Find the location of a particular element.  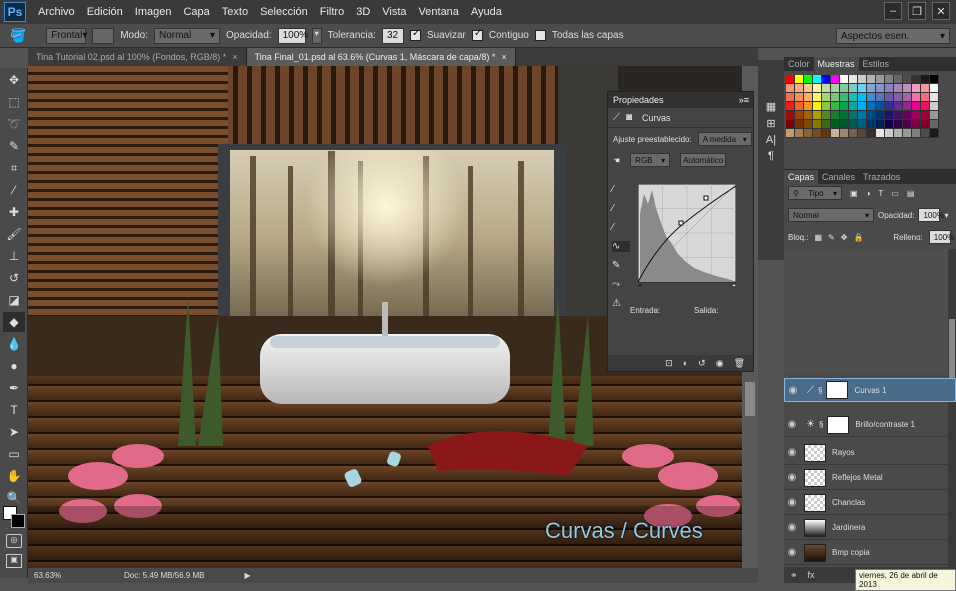

quick-mask-icon: ◎ is located at coordinates (14, 541).